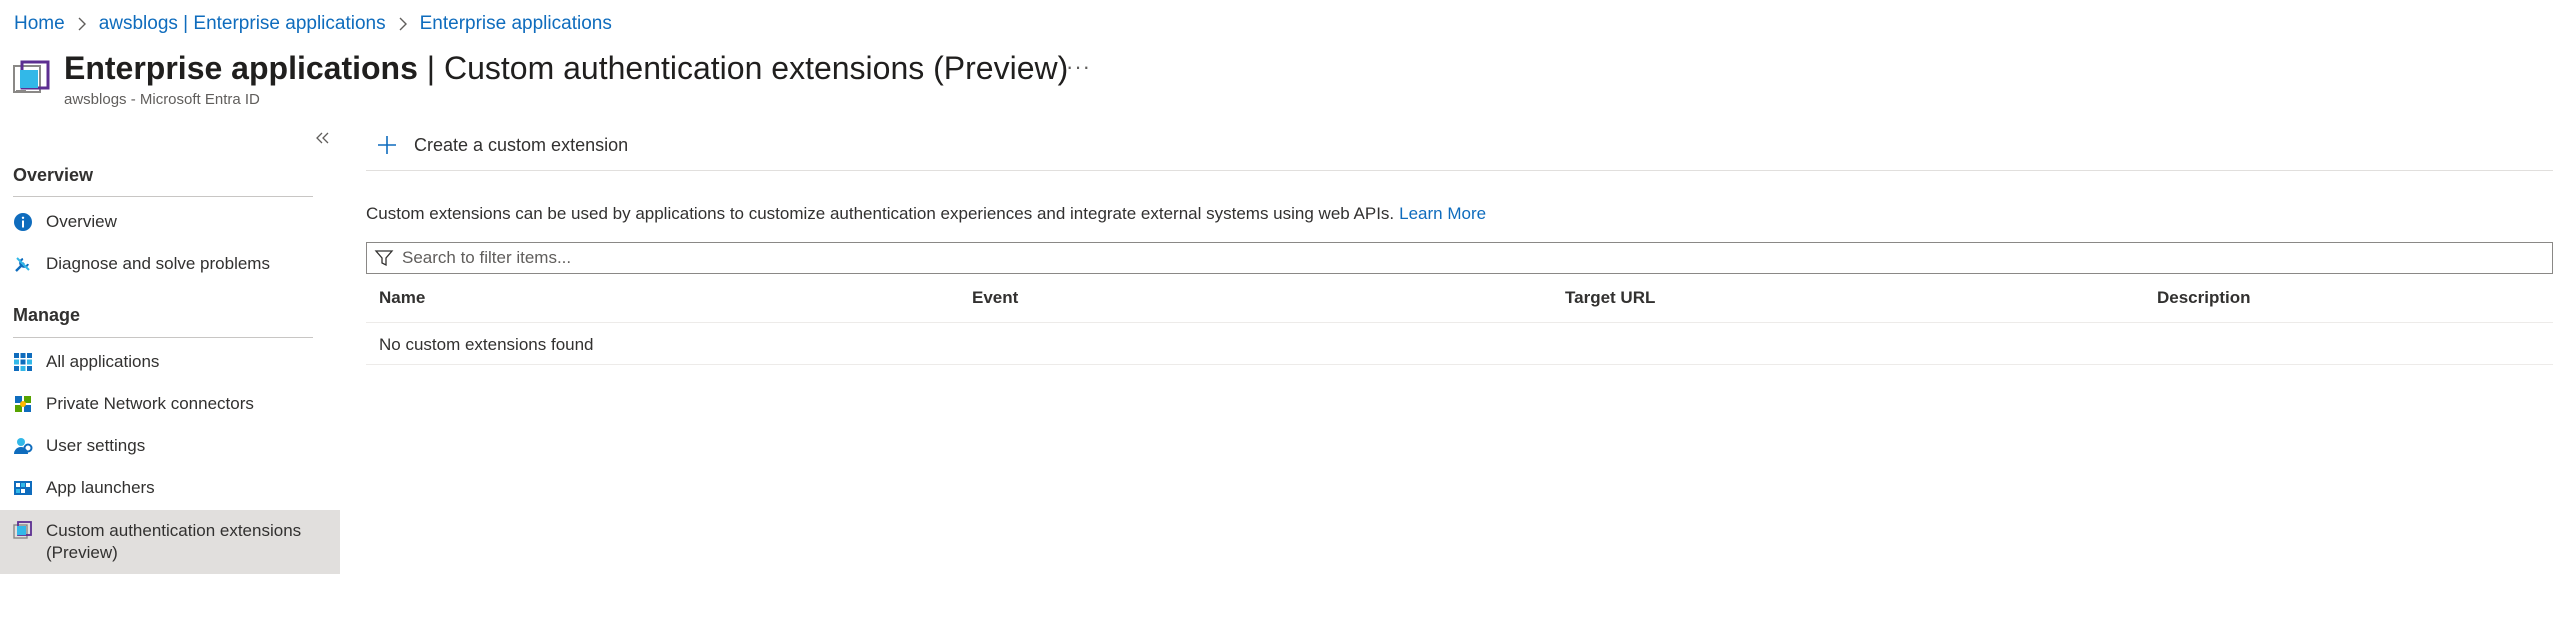 The image size is (2553, 630). I want to click on double-chevron-left-icon, so click(322, 138).